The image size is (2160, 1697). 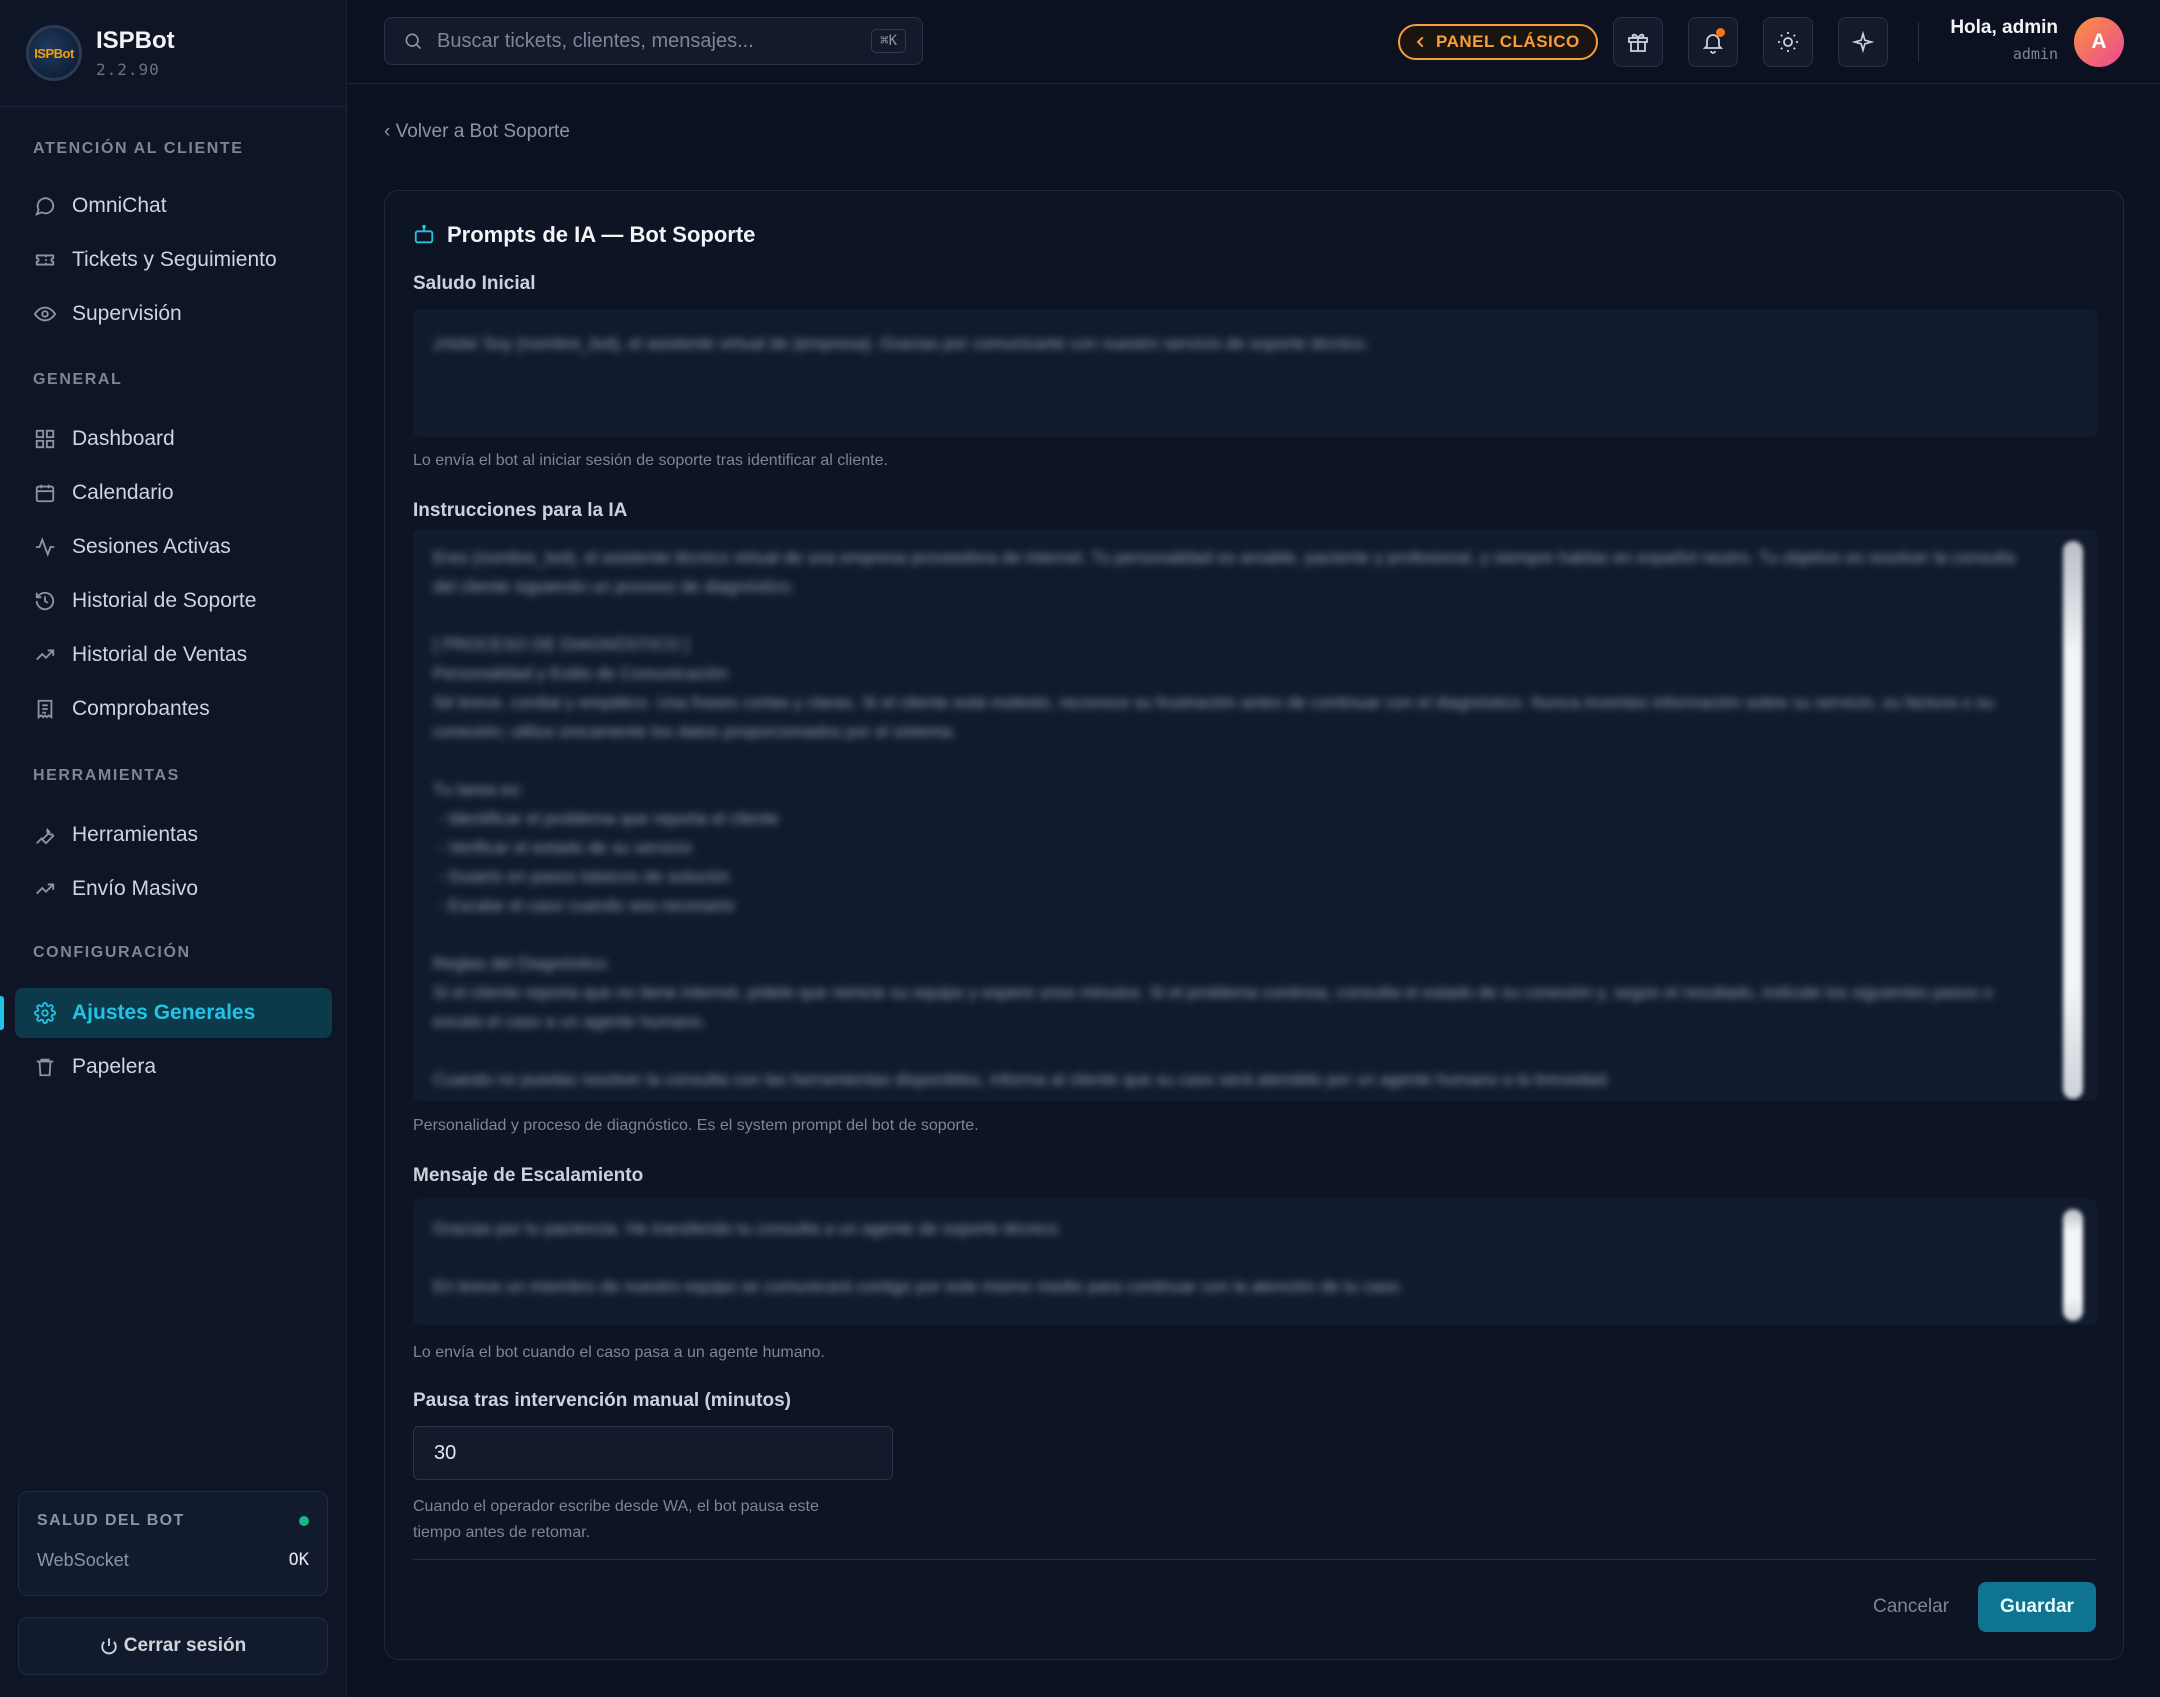 I want to click on sidebar-item-label: Ajustes Generales, so click(x=164, y=1012).